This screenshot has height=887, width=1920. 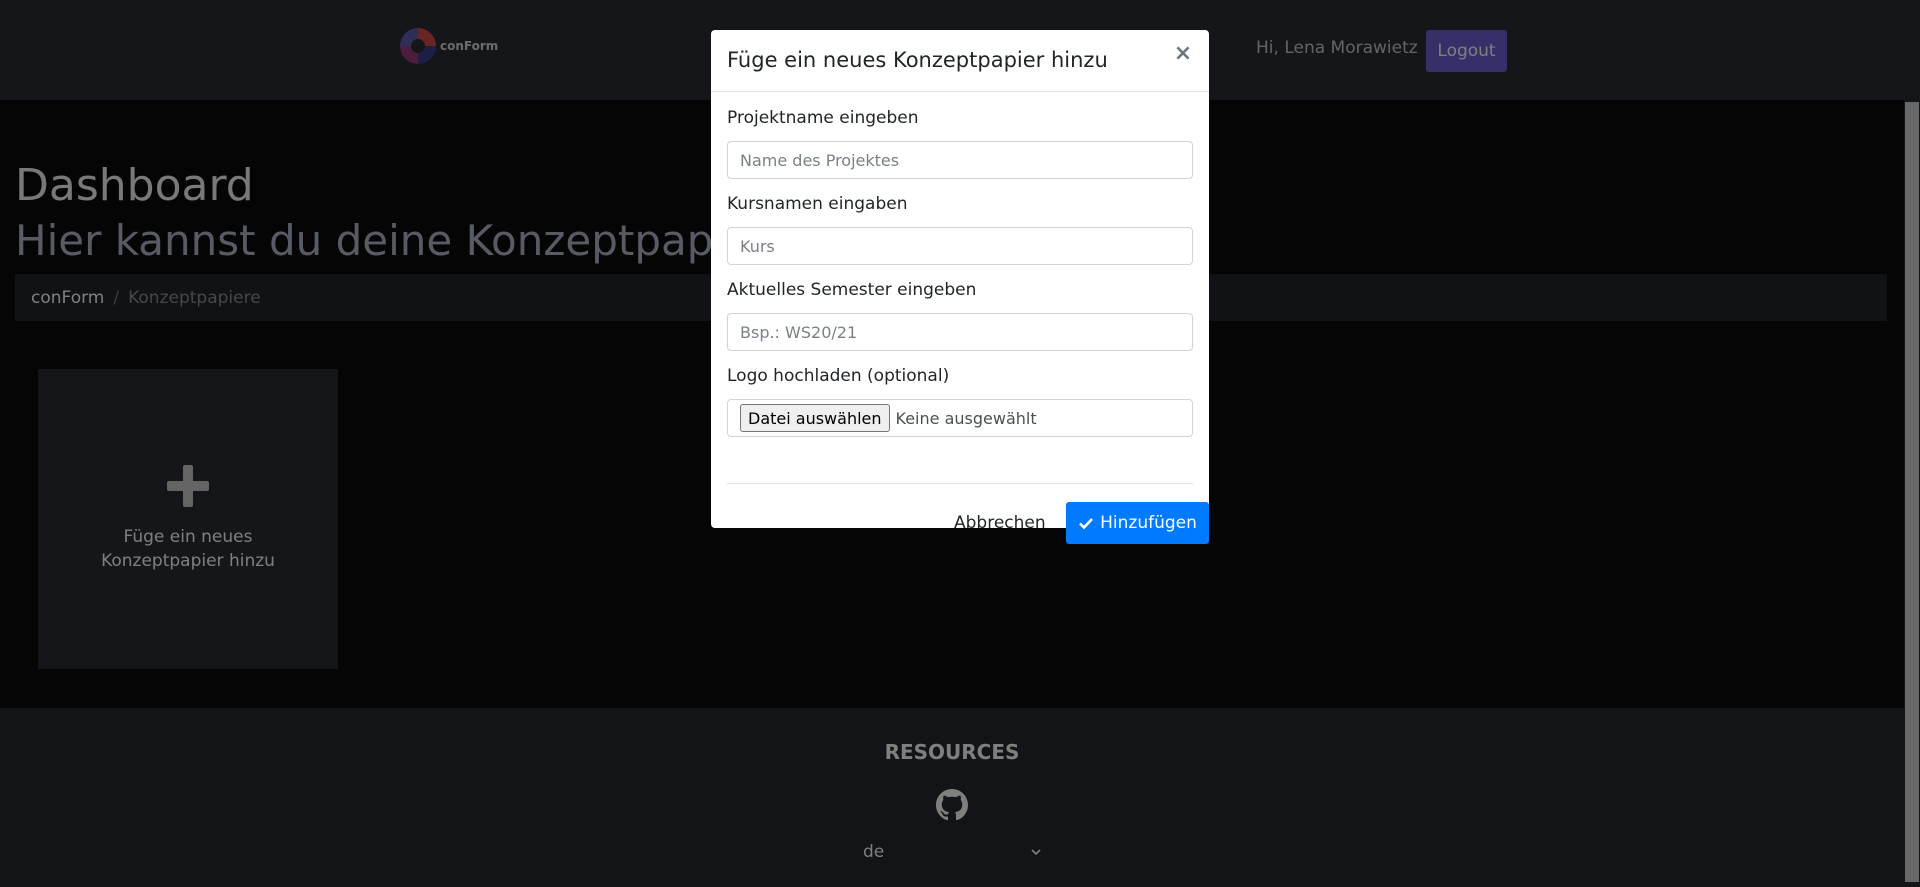 What do you see at coordinates (1183, 54) in the screenshot?
I see `close-icon: ×` at bounding box center [1183, 54].